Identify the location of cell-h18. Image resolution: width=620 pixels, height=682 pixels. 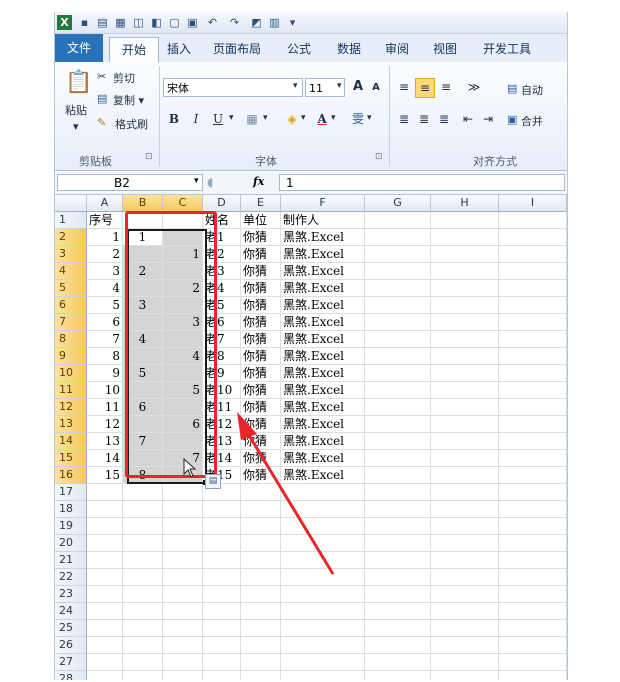
(465, 509).